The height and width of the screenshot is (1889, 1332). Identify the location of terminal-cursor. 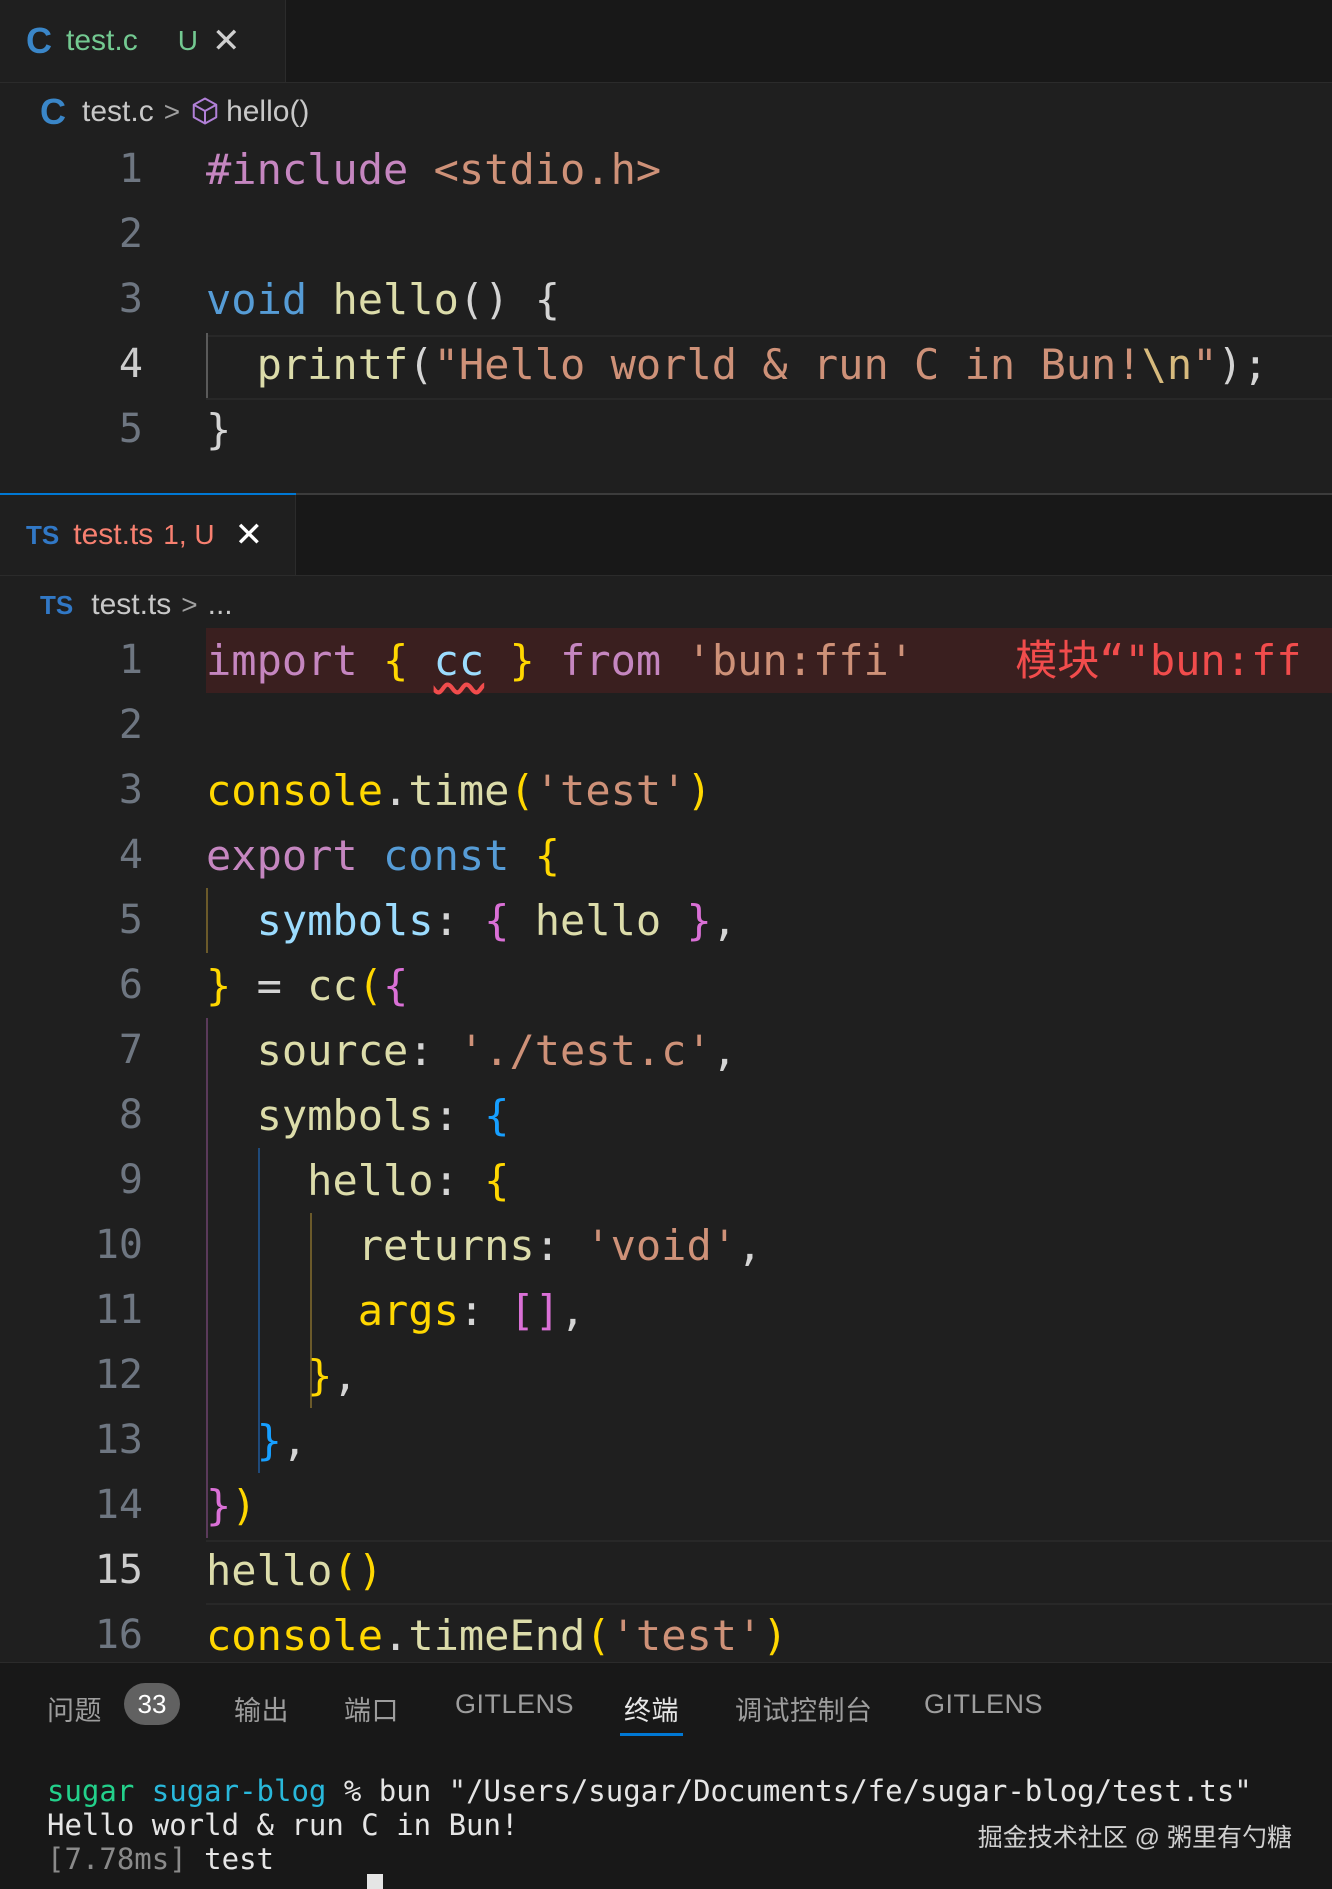
(375, 1881).